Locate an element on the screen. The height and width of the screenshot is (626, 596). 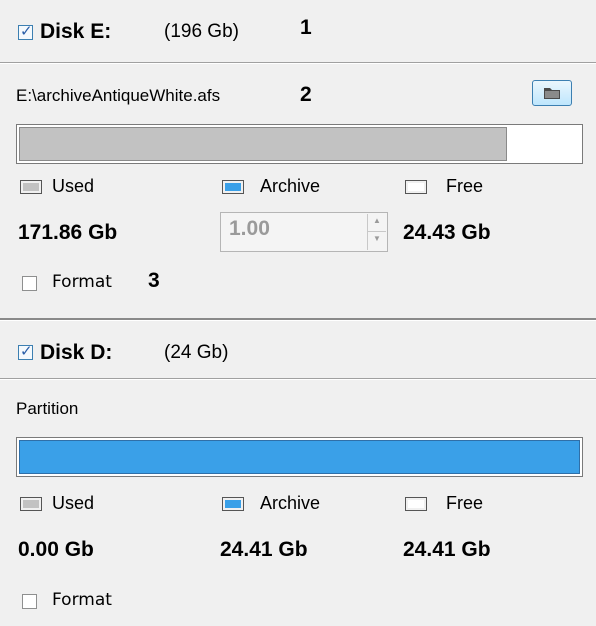
disk-e-format-checkbox is located at coordinates (29, 283).